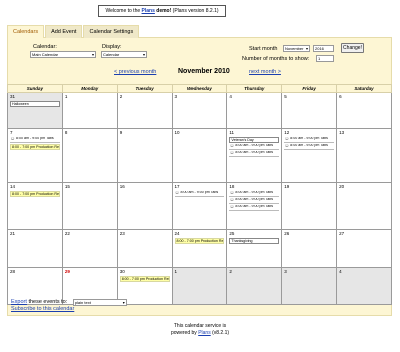  Describe the element at coordinates (287, 233) in the screenshot. I see `day-number: 26` at that location.